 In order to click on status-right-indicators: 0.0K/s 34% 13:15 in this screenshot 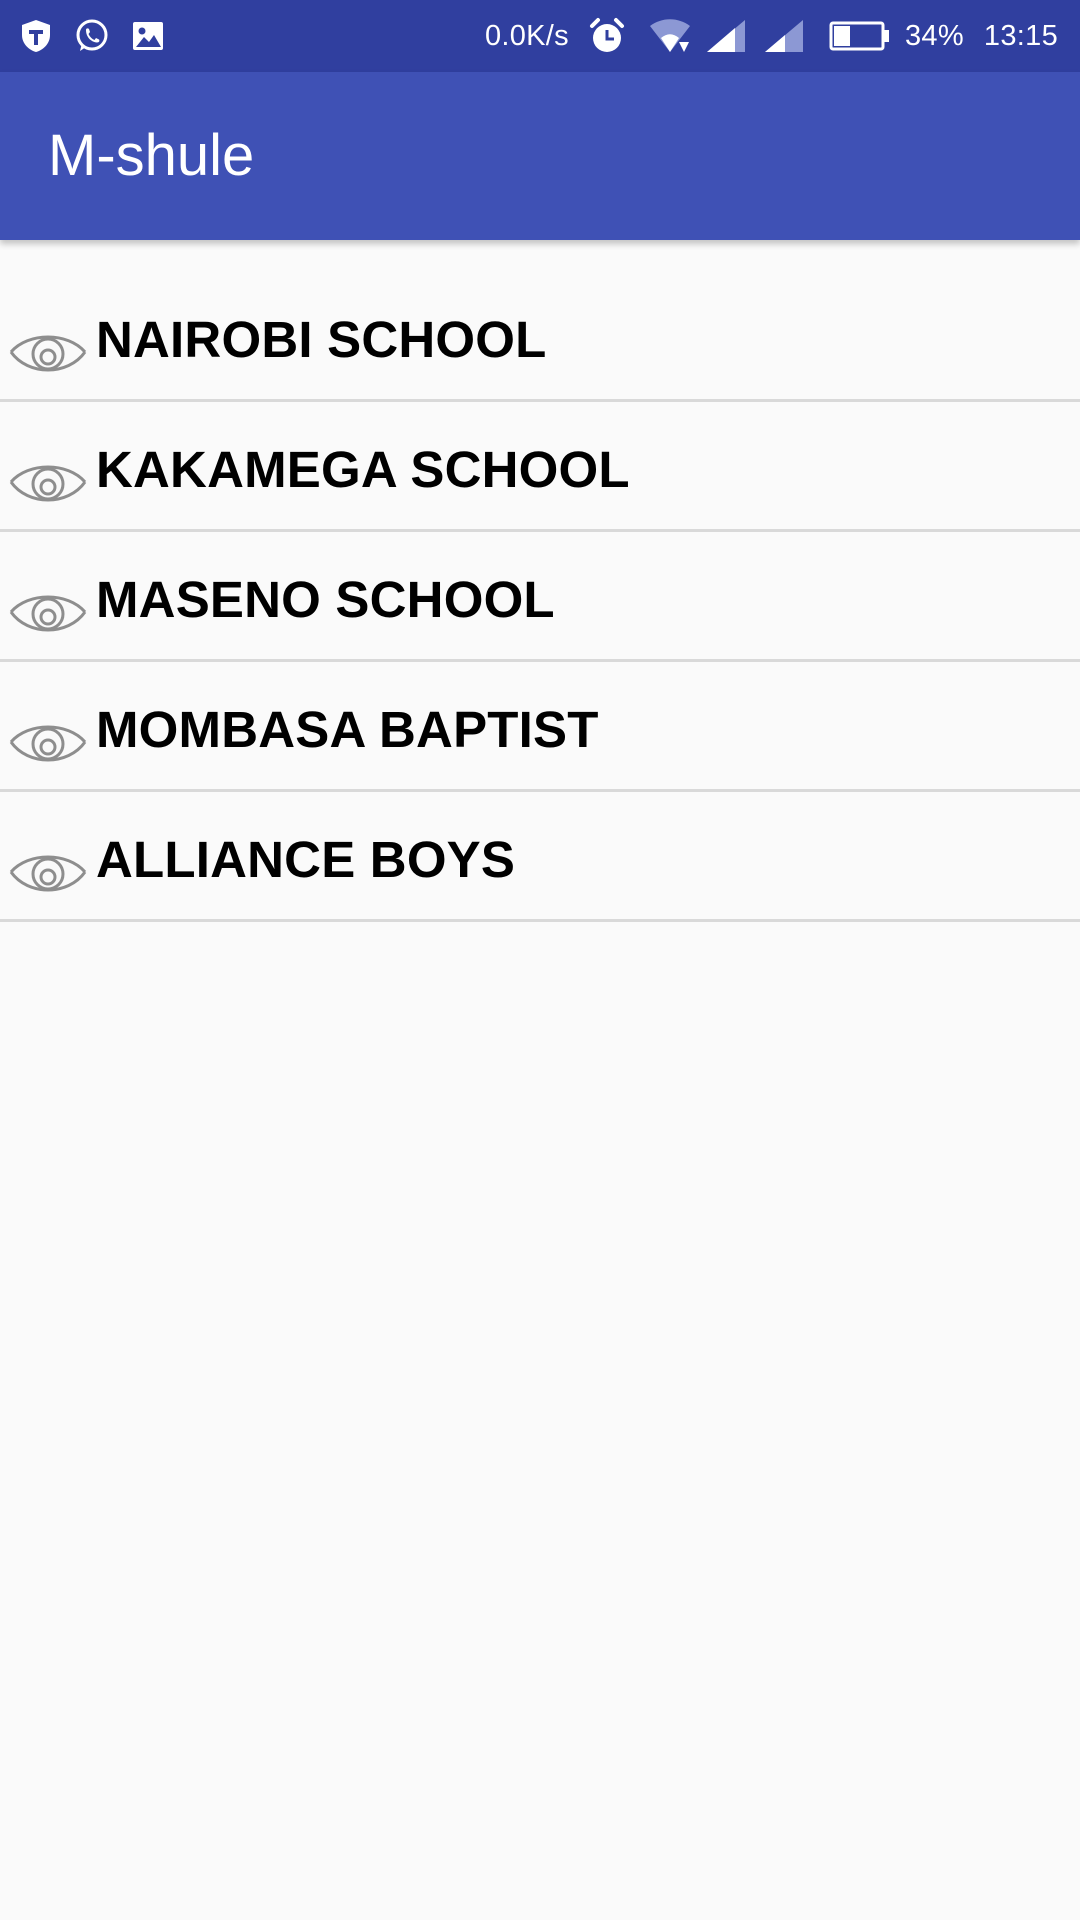, I will do `click(771, 36)`.